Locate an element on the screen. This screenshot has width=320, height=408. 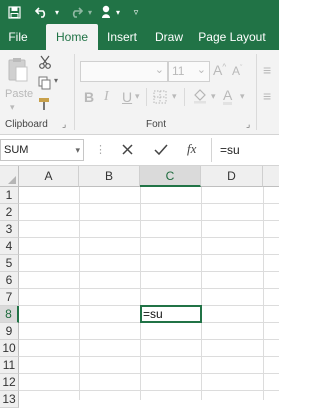
redo-dropdown-icon: ▾ is located at coordinates (90, 12).